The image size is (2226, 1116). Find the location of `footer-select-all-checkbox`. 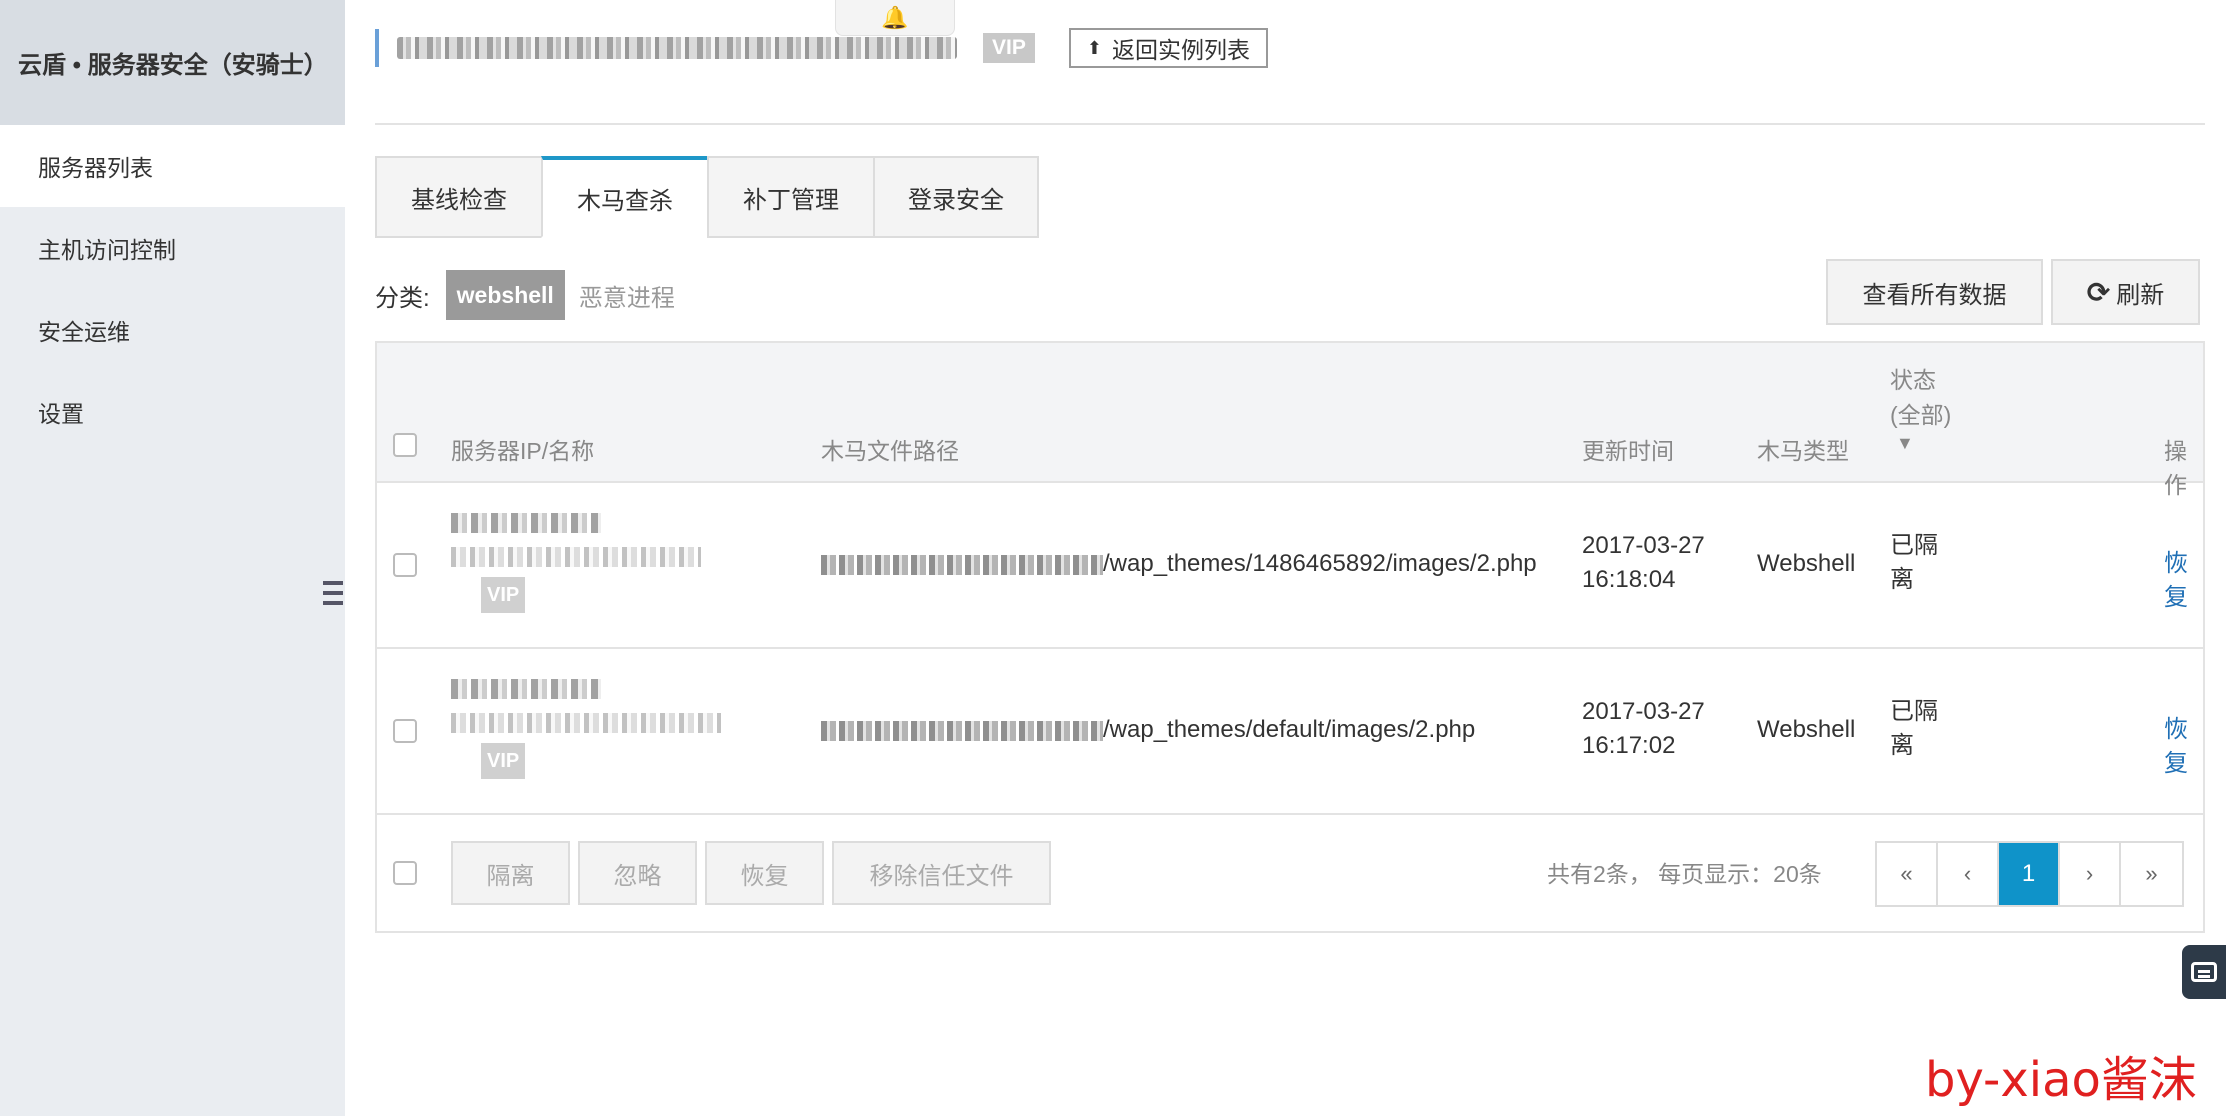

footer-select-all-checkbox is located at coordinates (405, 873).